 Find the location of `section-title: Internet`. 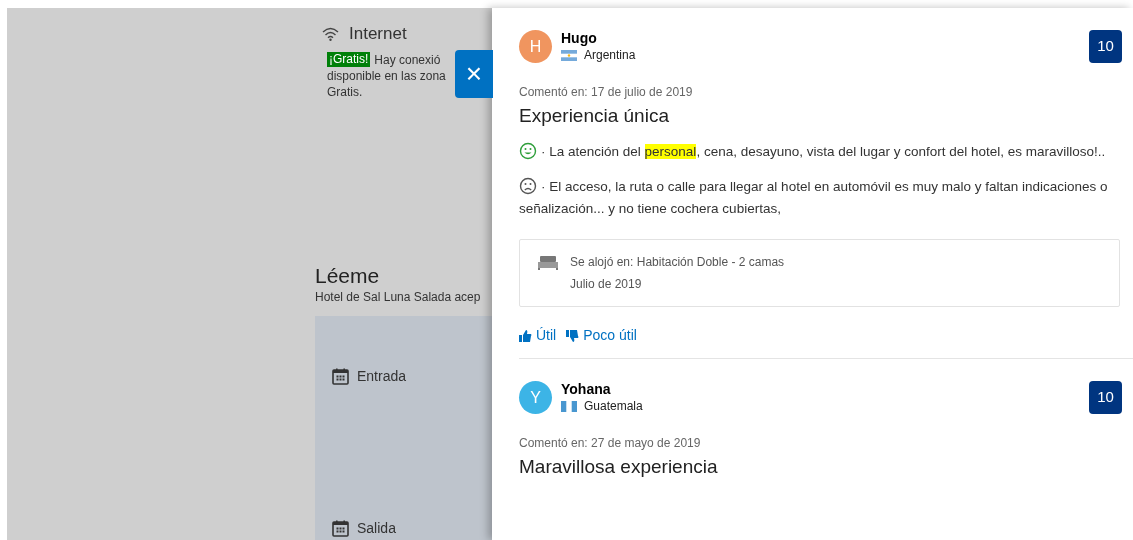

section-title: Internet is located at coordinates (378, 34).